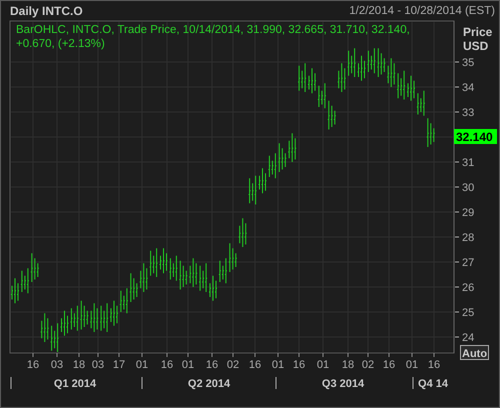  I want to click on y-axis-label: 34, so click(468, 88).